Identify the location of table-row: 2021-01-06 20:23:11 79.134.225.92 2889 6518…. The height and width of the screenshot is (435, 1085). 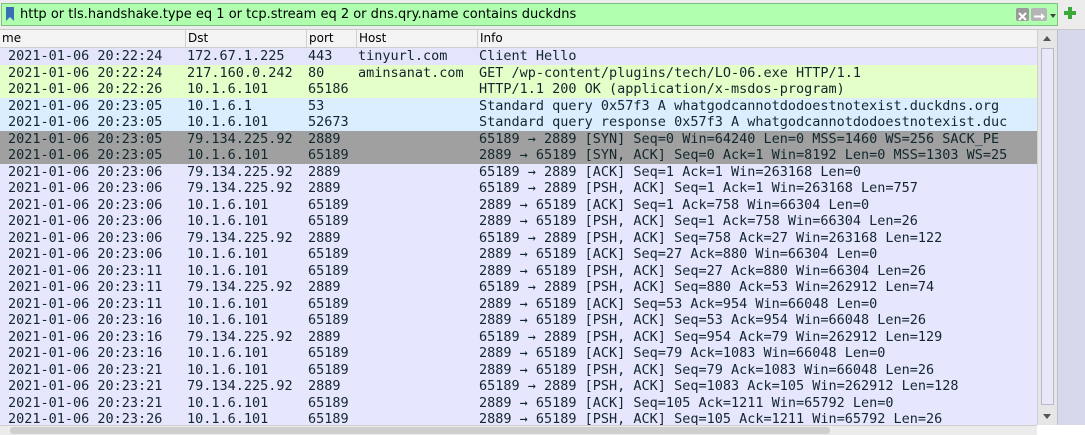
(518, 287).